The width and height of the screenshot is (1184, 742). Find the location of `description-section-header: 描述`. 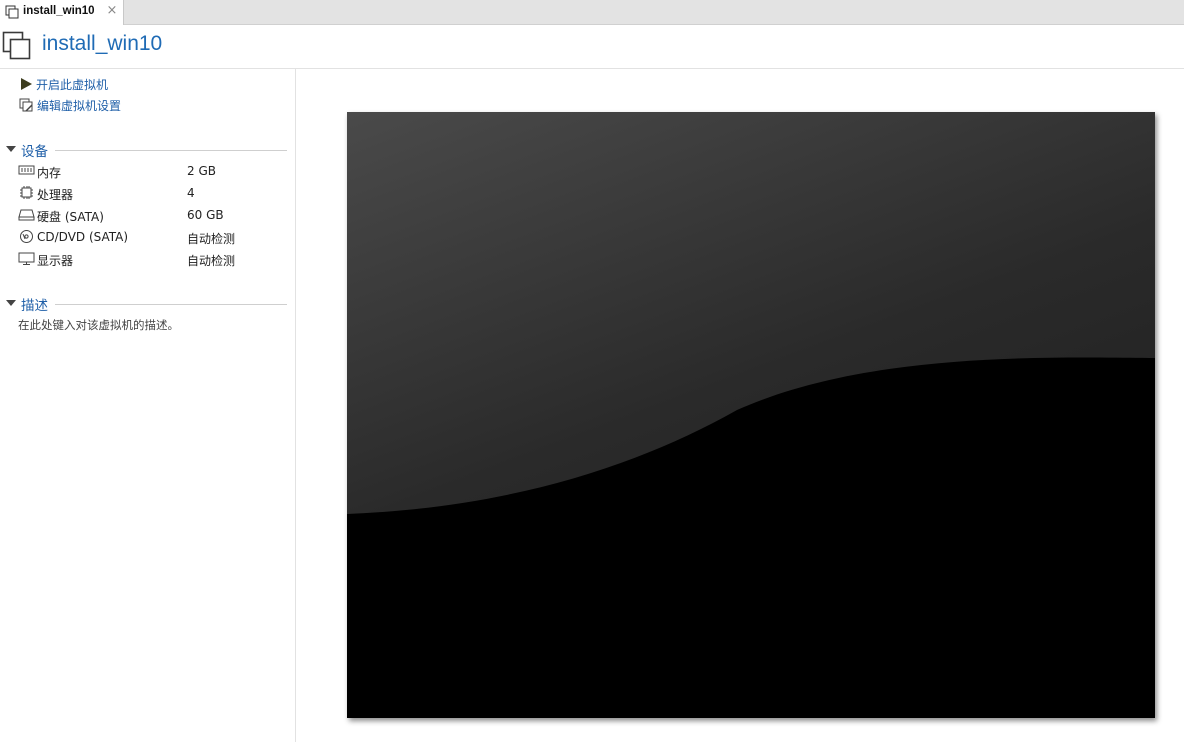

description-section-header: 描述 is located at coordinates (148, 303).